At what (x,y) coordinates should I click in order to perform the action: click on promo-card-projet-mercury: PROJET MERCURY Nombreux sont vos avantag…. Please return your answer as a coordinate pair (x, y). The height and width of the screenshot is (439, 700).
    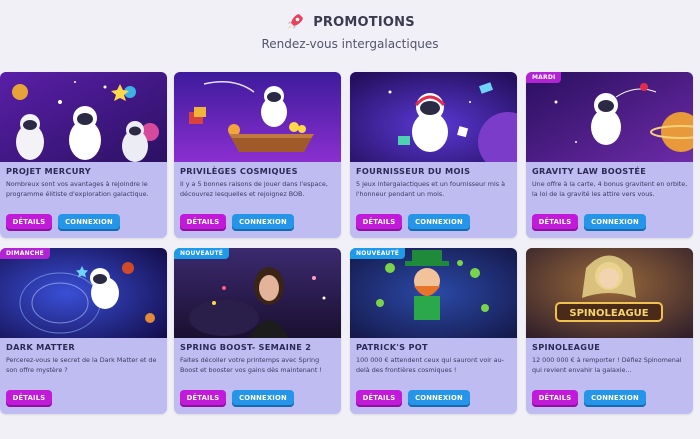
    Looking at the image, I should click on (83, 155).